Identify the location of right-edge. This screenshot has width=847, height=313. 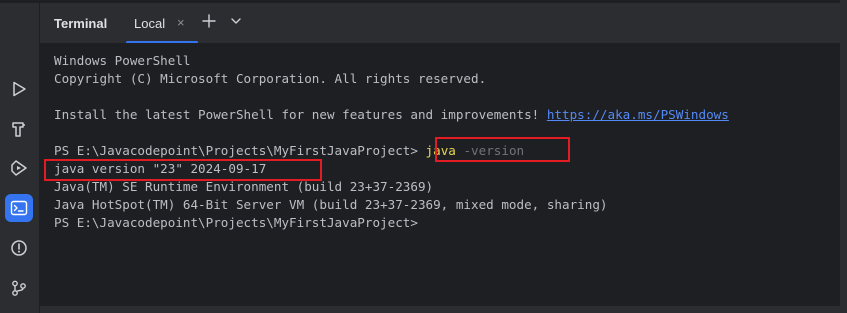
(843, 156).